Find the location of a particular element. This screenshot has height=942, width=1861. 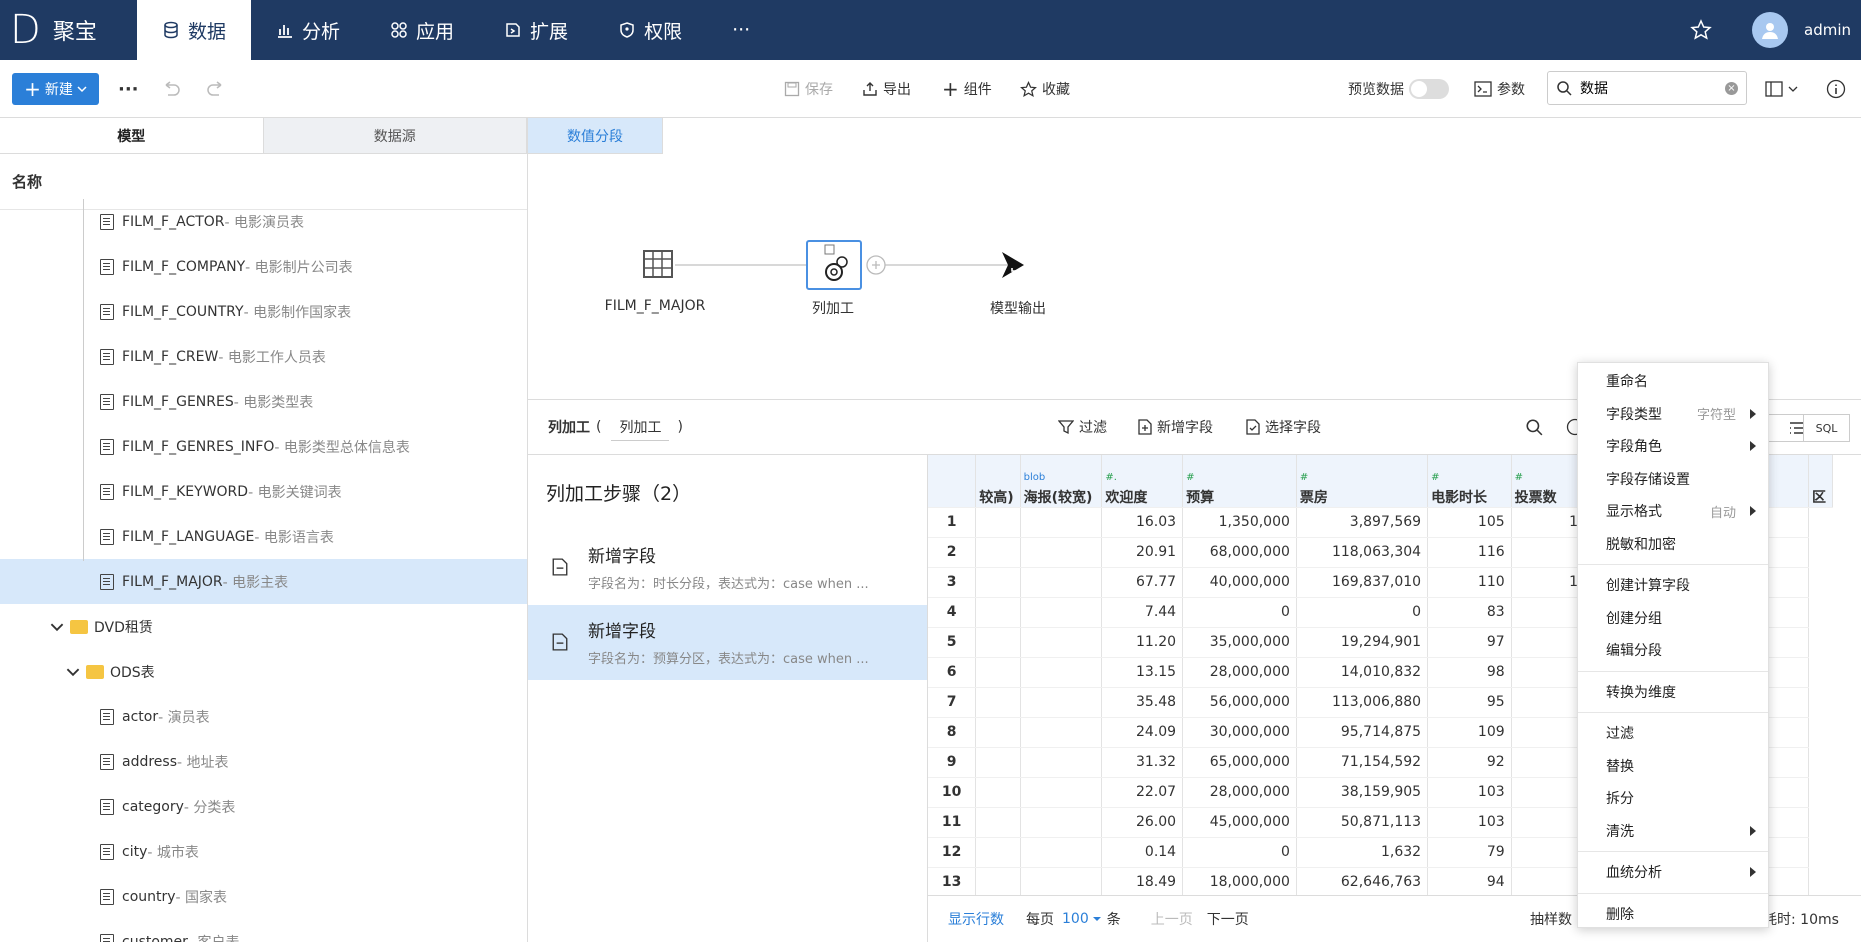

context-menu-item: 编辑分段 is located at coordinates (1673, 650).